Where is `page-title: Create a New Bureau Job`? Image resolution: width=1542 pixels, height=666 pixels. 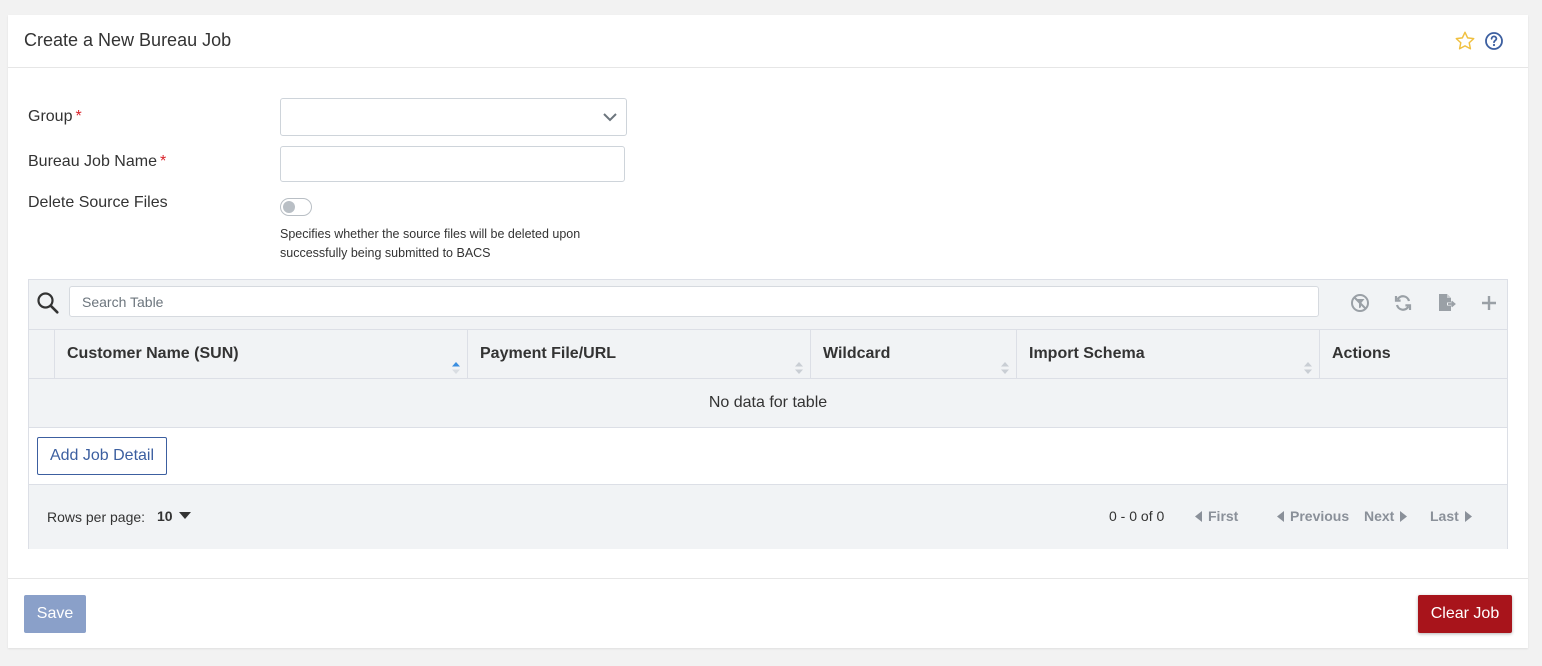
page-title: Create a New Bureau Job is located at coordinates (128, 40).